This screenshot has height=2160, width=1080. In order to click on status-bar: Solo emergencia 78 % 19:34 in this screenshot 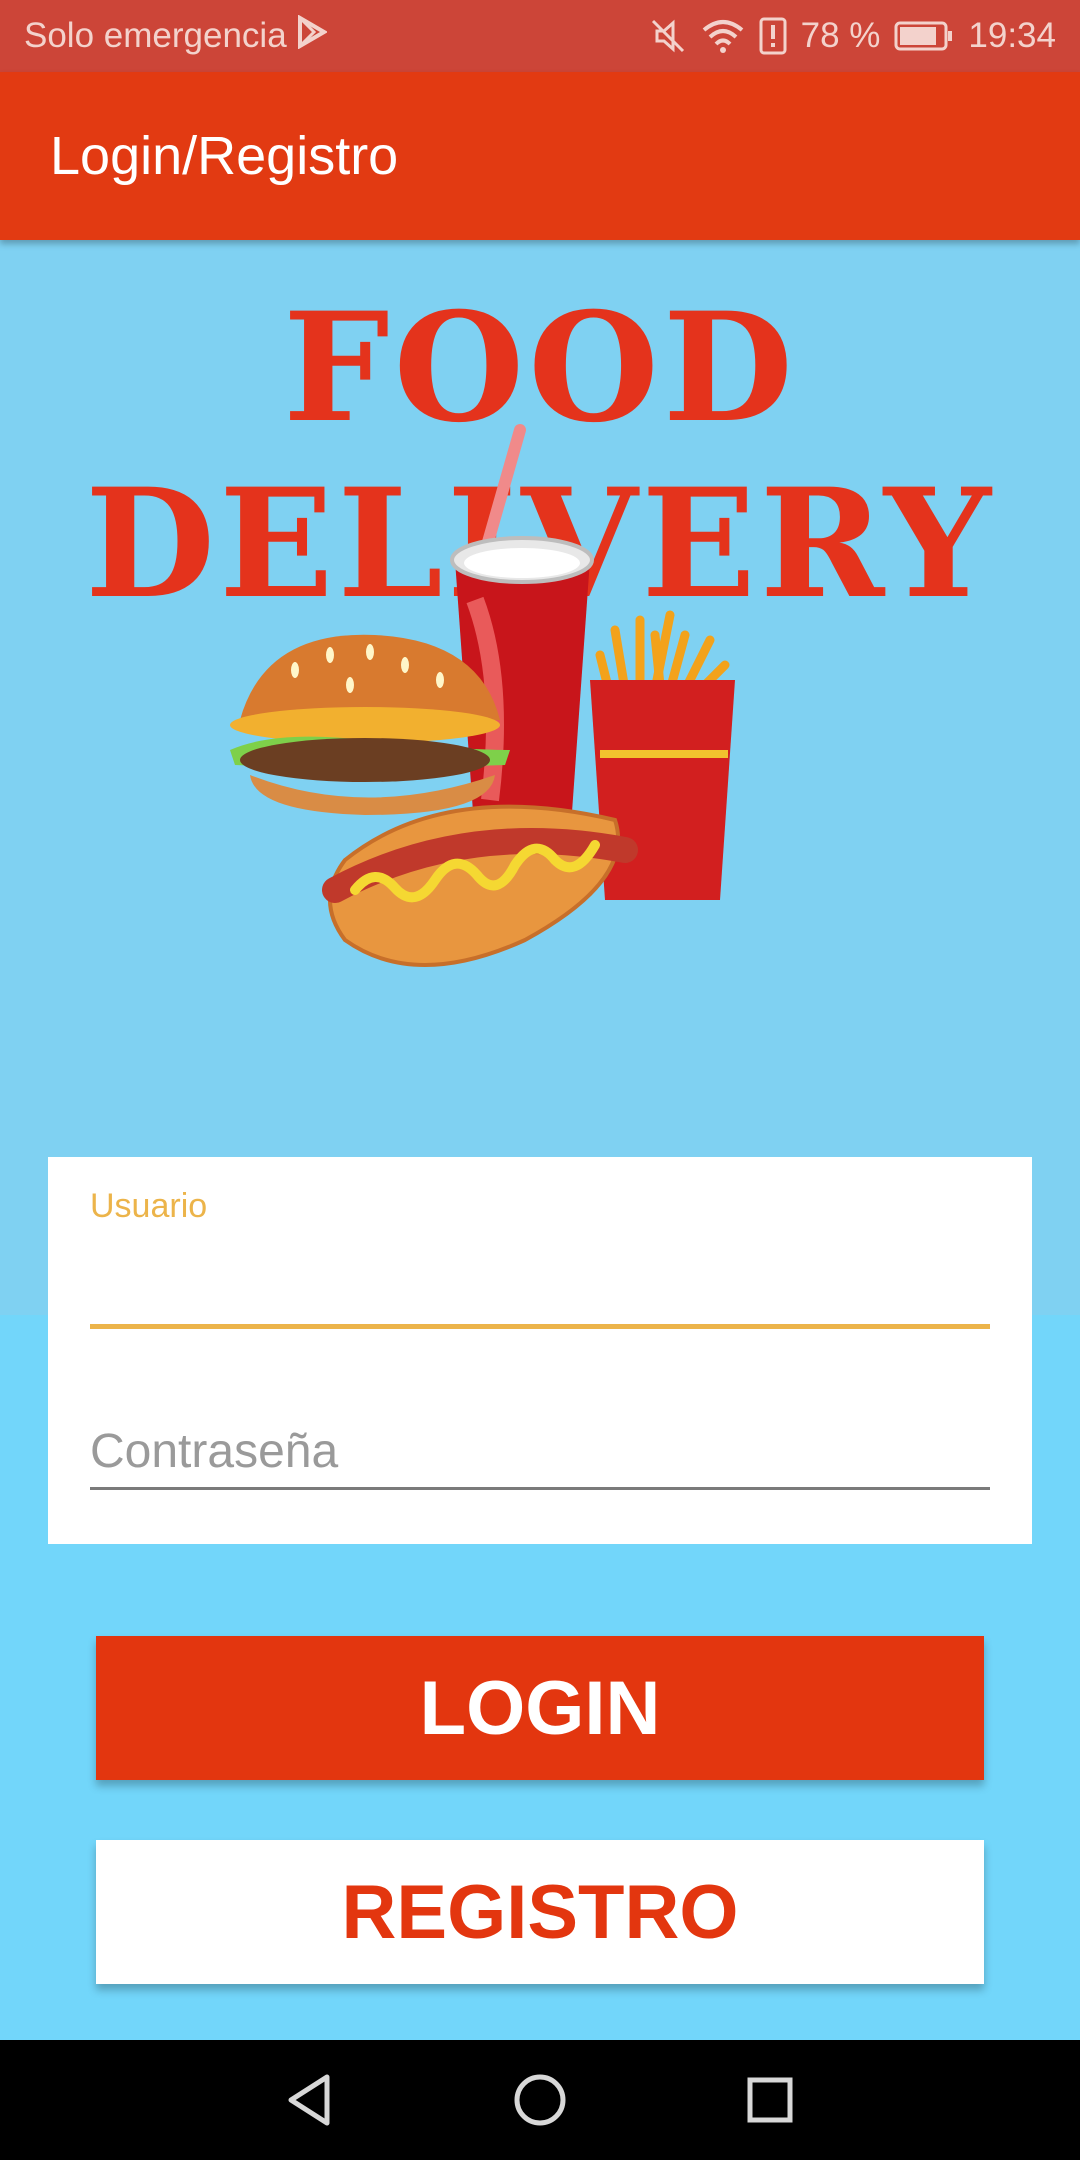, I will do `click(540, 36)`.